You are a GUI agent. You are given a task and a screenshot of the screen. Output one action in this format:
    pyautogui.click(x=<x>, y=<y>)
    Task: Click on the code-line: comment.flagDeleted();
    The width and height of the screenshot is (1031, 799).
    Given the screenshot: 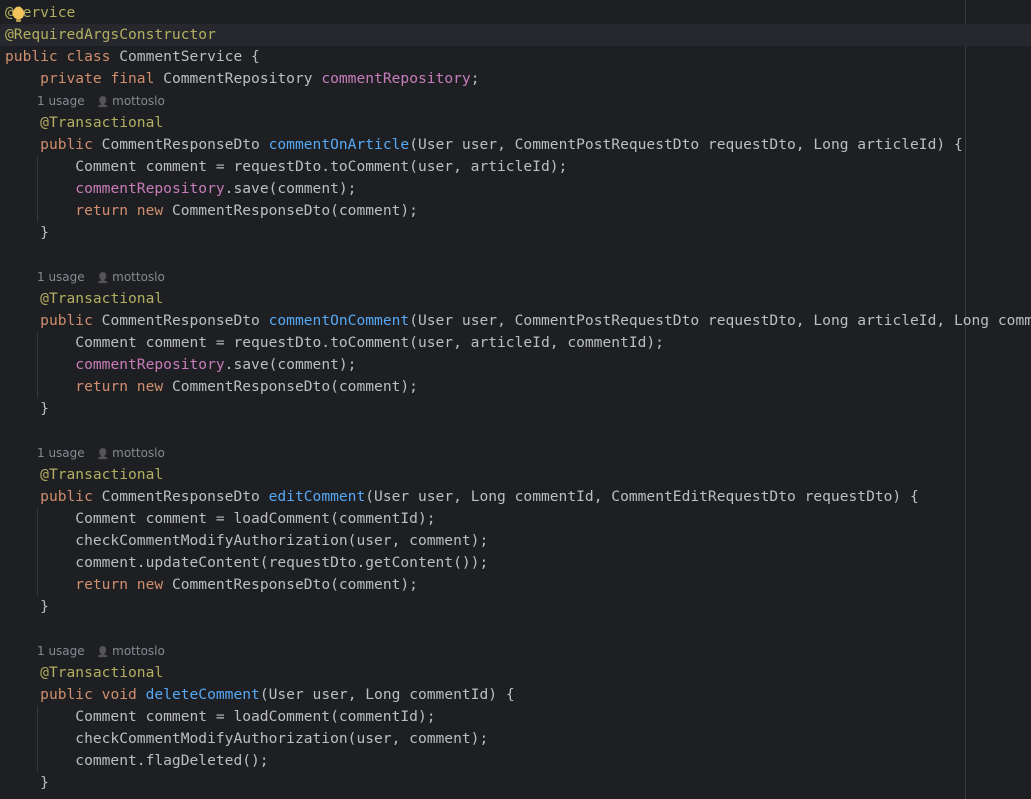 What is the action you would take?
    pyautogui.click(x=515, y=761)
    